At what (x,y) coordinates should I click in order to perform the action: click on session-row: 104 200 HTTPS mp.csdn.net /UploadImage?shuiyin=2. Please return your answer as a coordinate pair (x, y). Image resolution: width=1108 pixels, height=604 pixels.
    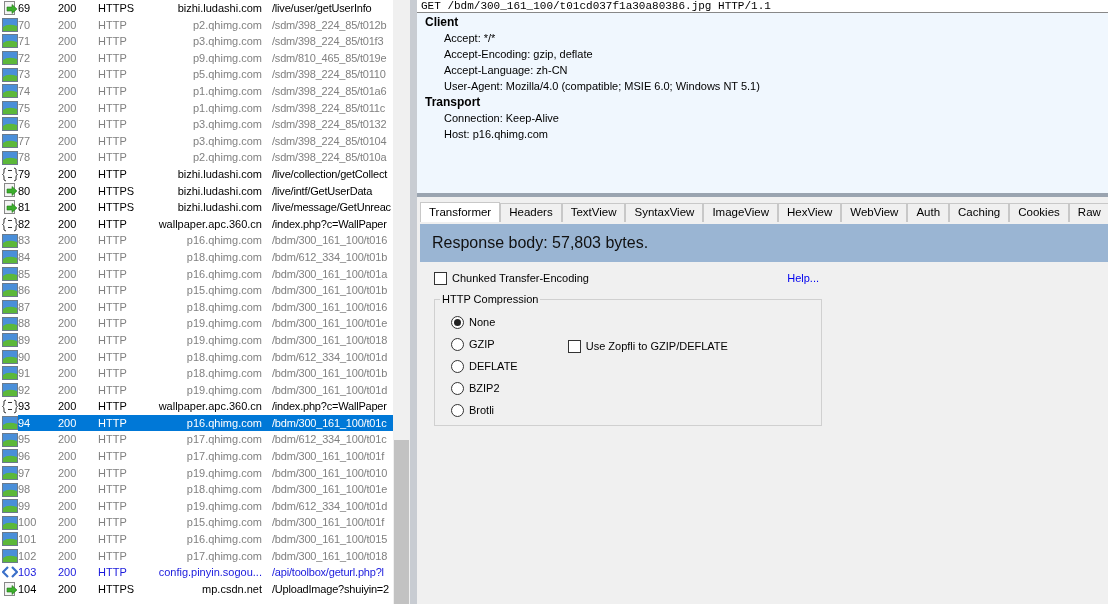
    Looking at the image, I should click on (205, 589).